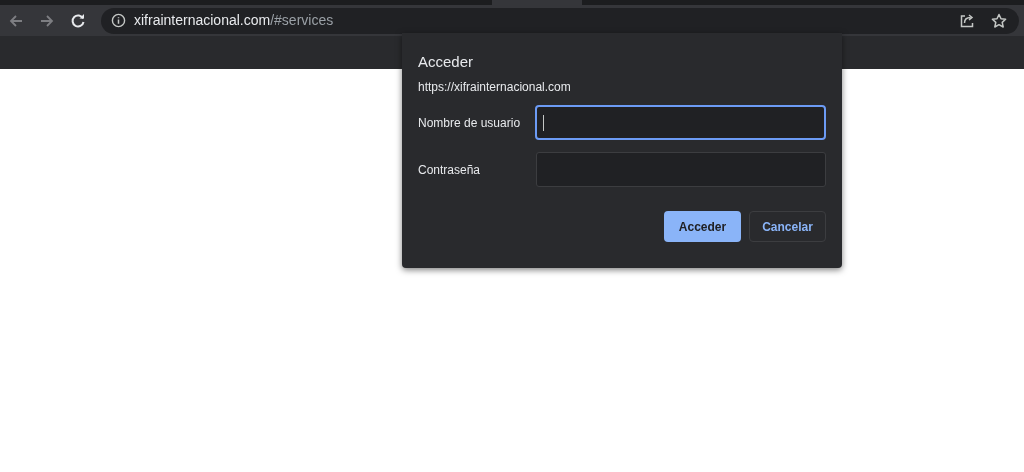  Describe the element at coordinates (999, 20) in the screenshot. I see `star-icon` at that location.